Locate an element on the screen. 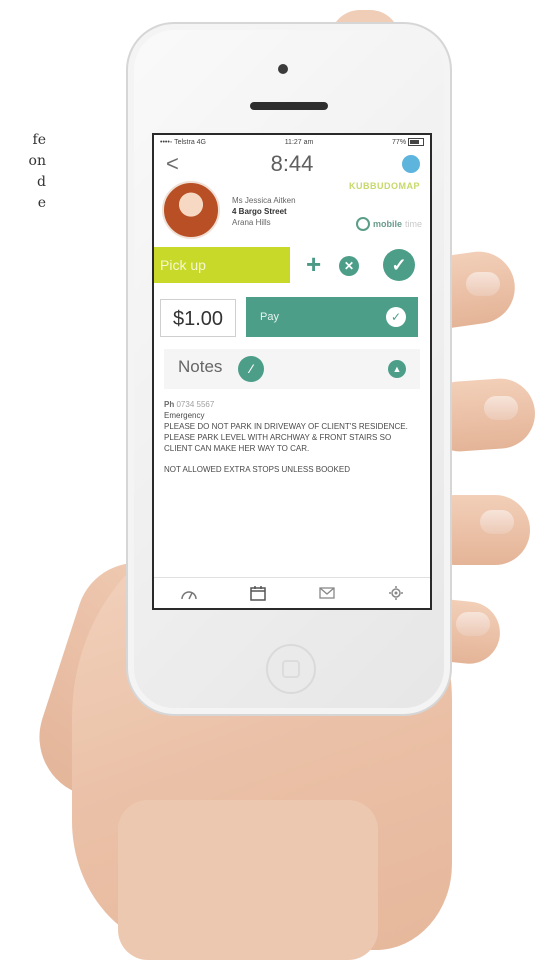 This screenshot has height=960, width=553. calendar-icon is located at coordinates (258, 593).